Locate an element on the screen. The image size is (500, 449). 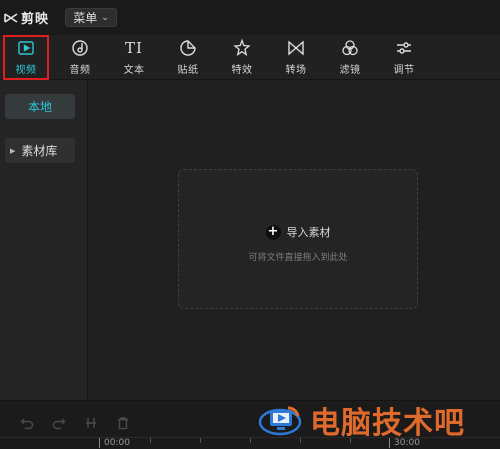
menu-button: 菜单 ⌄ is located at coordinates (91, 17).